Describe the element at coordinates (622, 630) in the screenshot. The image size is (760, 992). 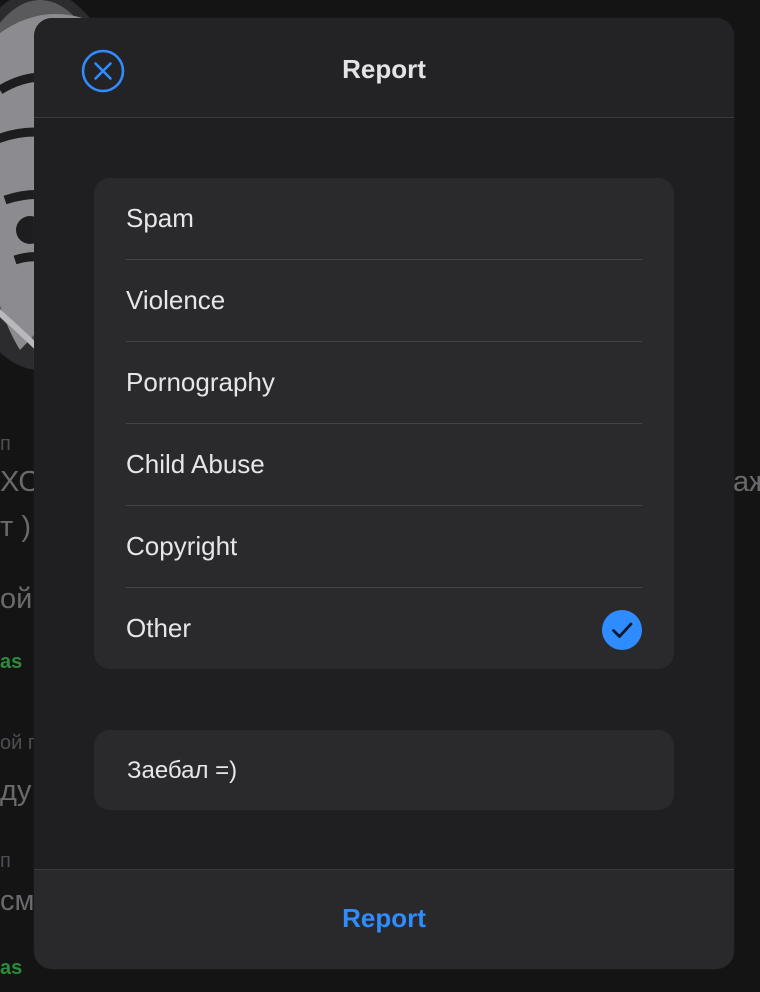
I see `checkmark-circle-icon` at that location.